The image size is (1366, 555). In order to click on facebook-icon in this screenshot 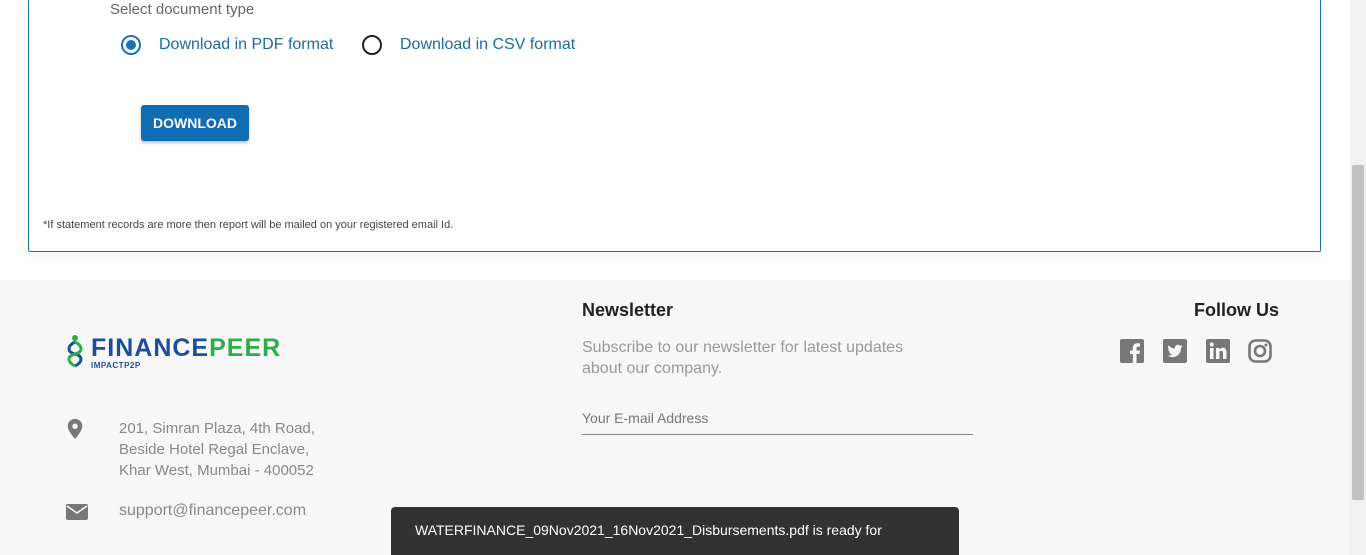, I will do `click(1132, 351)`.